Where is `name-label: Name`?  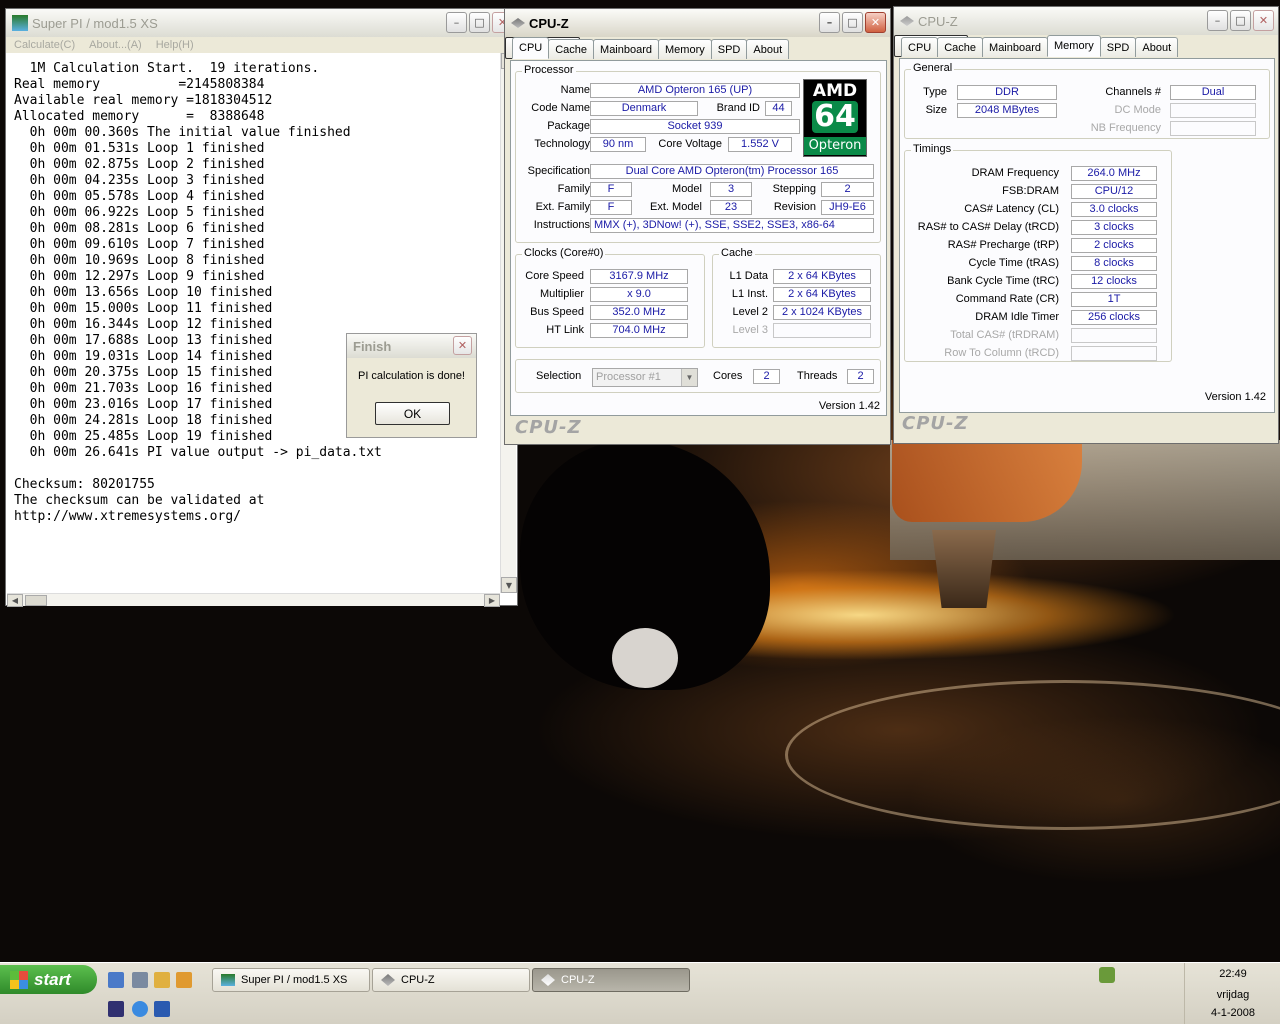
name-label: Name is located at coordinates (575, 90).